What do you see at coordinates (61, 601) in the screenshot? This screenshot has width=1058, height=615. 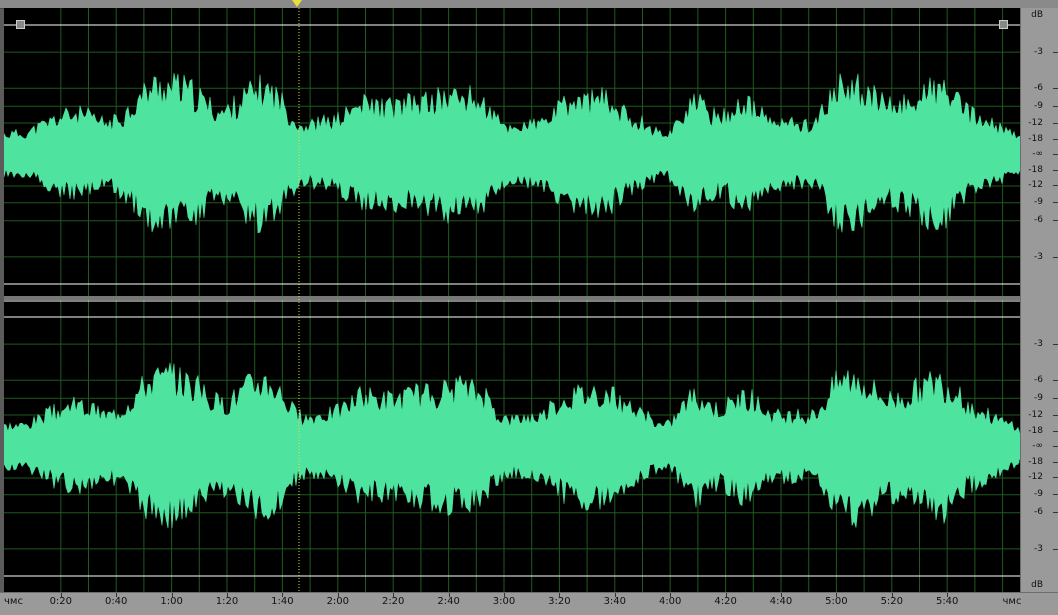 I see `ruler-time-label: 0:20` at bounding box center [61, 601].